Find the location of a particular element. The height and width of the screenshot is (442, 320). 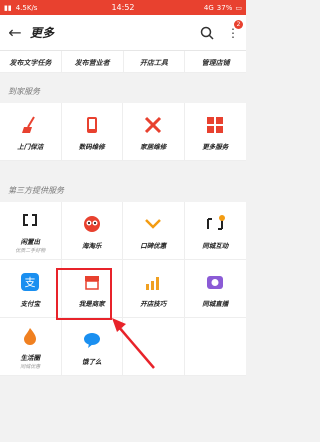

svg-text: 支 is located at coordinates (30, 282).